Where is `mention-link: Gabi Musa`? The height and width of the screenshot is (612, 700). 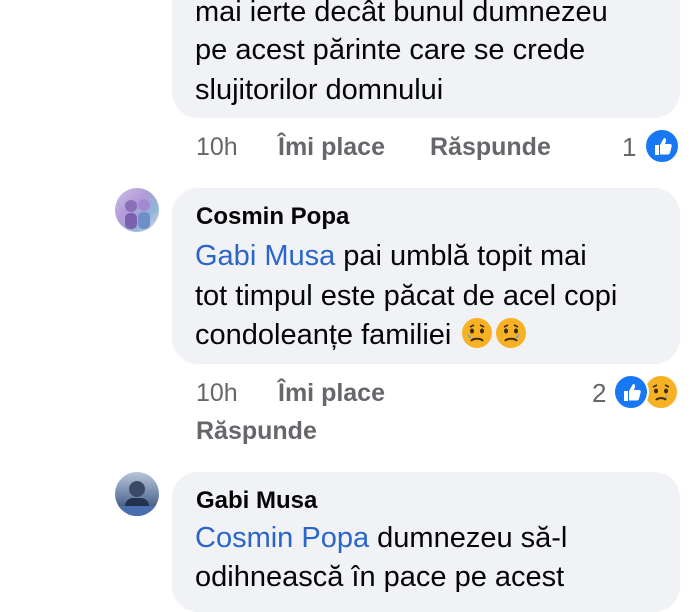
mention-link: Gabi Musa is located at coordinates (265, 256).